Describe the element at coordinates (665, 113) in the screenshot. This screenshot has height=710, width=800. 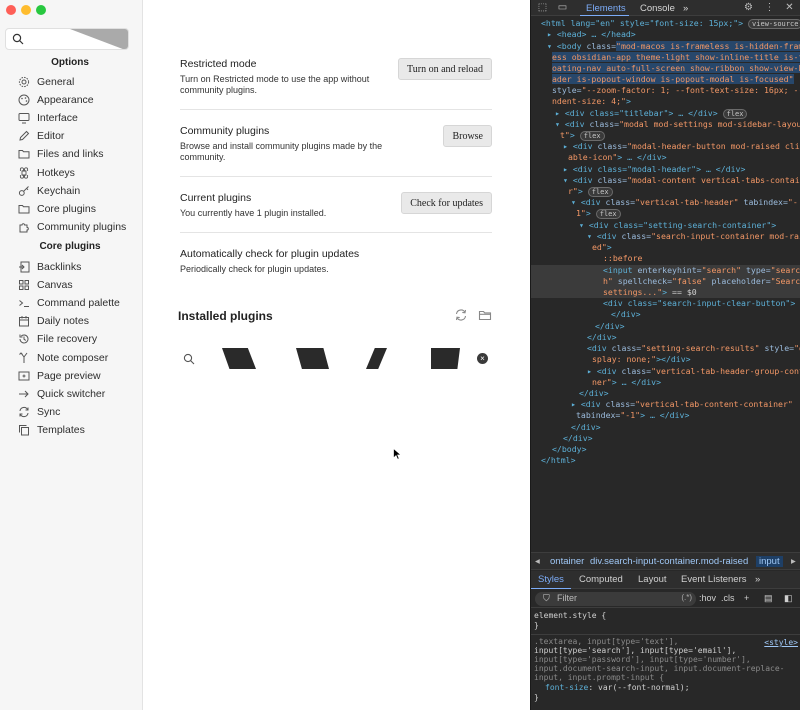
I see `dom-node: ▸ <div class="titlebar"> … </div> flex` at that location.